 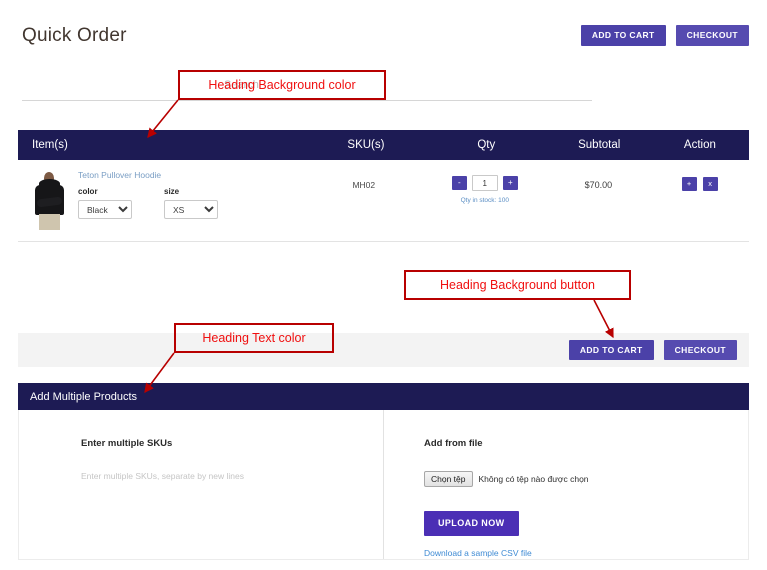 I want to click on upload-now-button: UPLOAD NOW, so click(x=471, y=524).